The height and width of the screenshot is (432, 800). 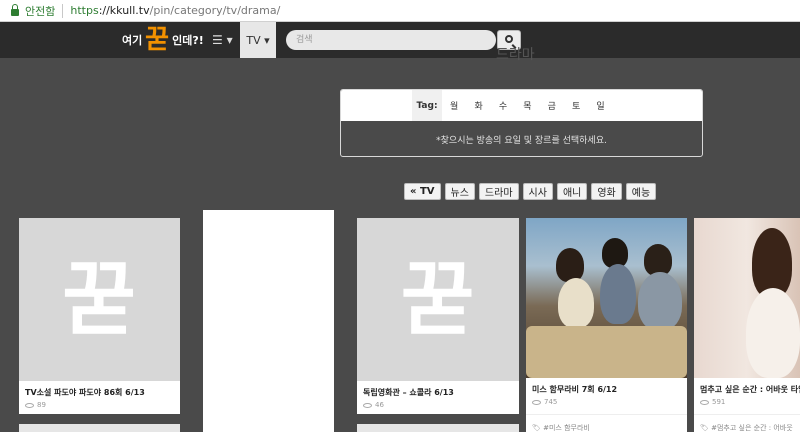 What do you see at coordinates (521, 140) in the screenshot?
I see `tag-instruction: *찾으시는 방송의 요일 및 장르를 선택하세요.` at bounding box center [521, 140].